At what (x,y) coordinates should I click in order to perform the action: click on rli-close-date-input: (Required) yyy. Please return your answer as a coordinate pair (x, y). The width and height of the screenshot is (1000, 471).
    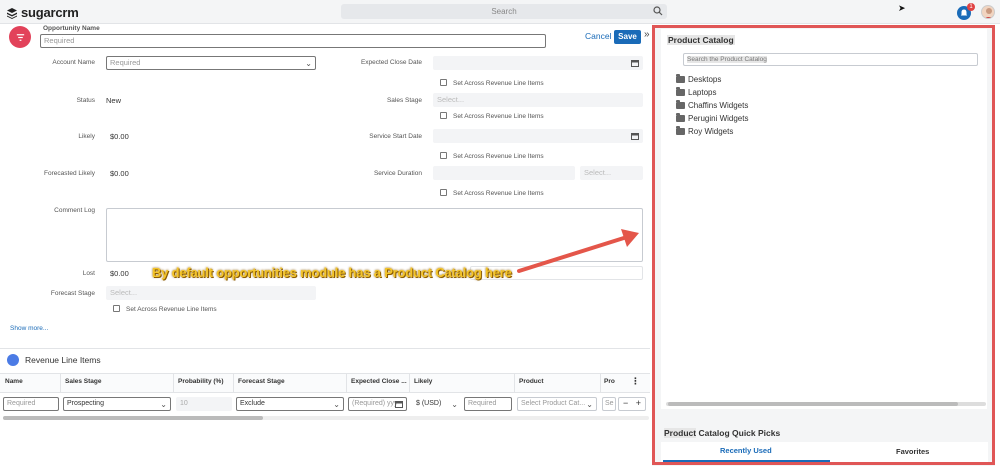
    Looking at the image, I should click on (377, 404).